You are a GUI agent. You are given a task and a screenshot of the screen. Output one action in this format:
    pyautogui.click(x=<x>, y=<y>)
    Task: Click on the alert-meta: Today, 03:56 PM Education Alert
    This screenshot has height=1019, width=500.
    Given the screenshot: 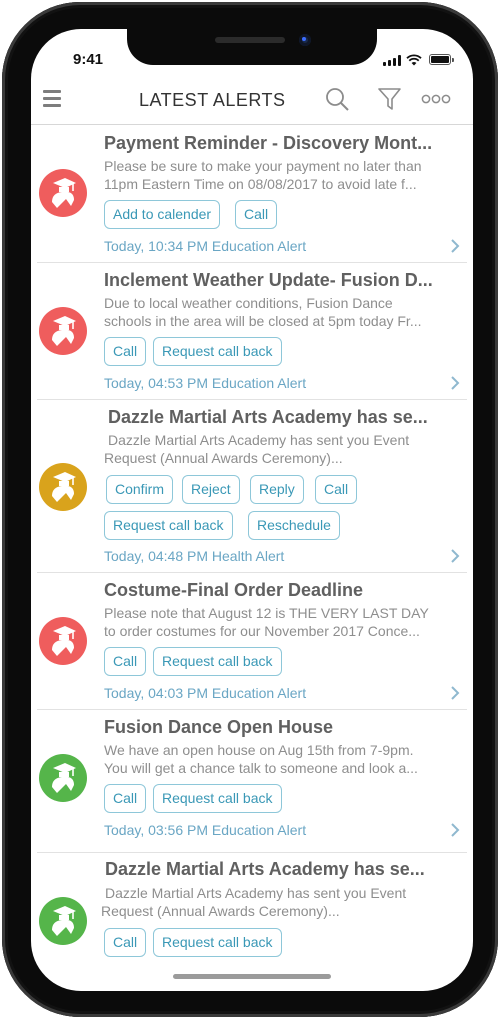 What is the action you would take?
    pyautogui.click(x=205, y=830)
    